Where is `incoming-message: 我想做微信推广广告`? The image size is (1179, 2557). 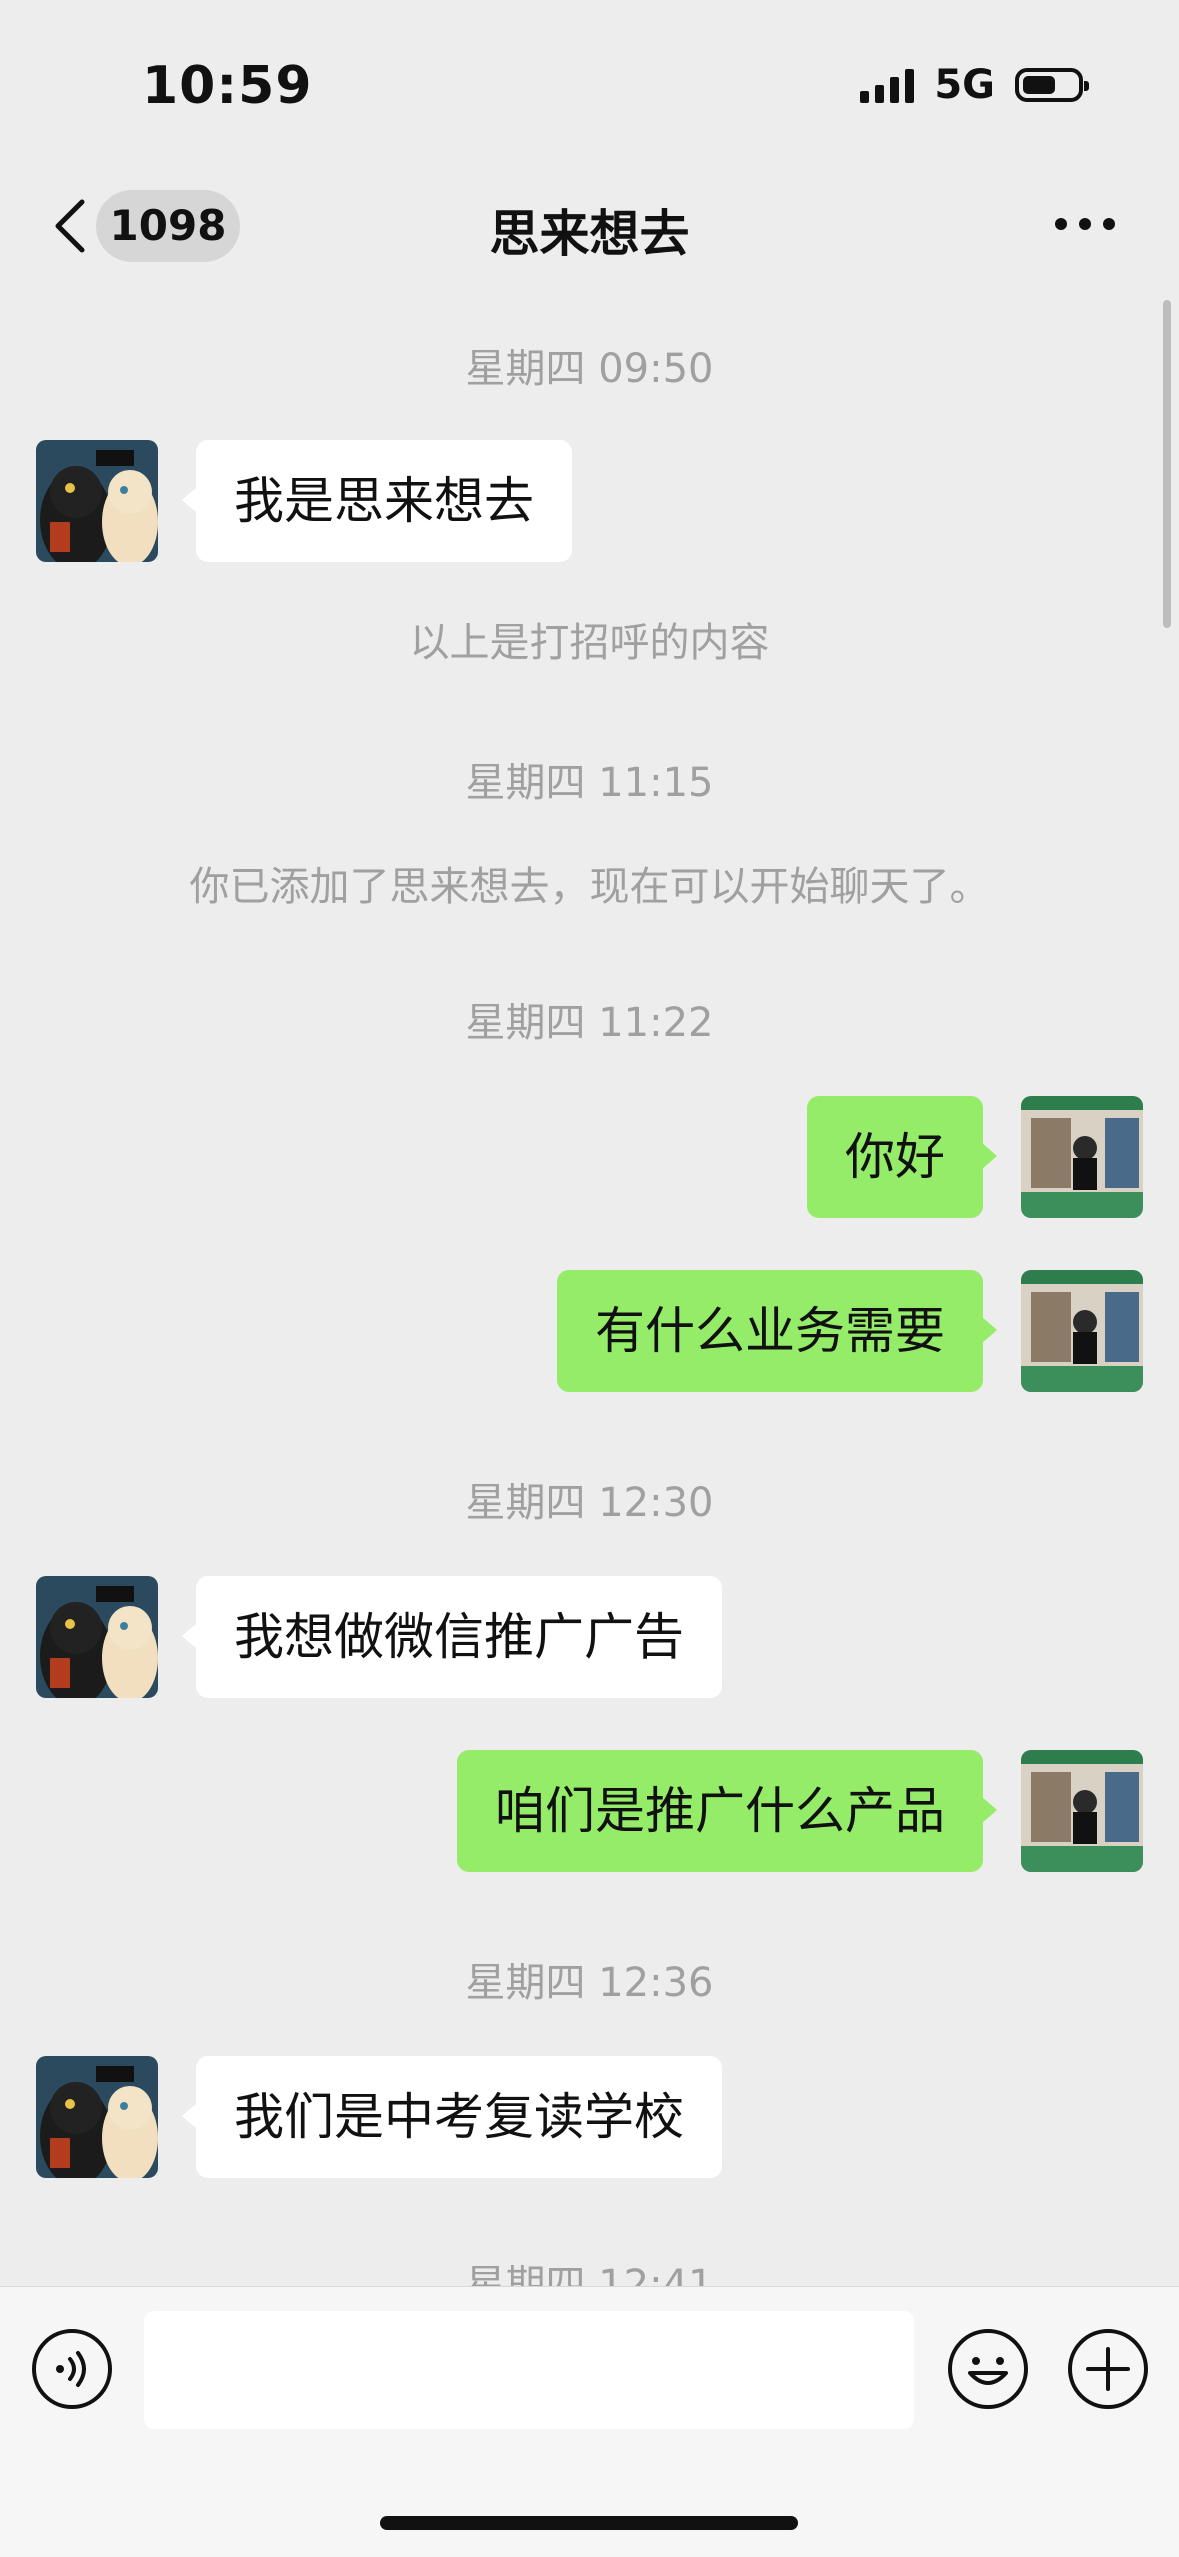
incoming-message: 我想做微信推广广告 is located at coordinates (452, 1637).